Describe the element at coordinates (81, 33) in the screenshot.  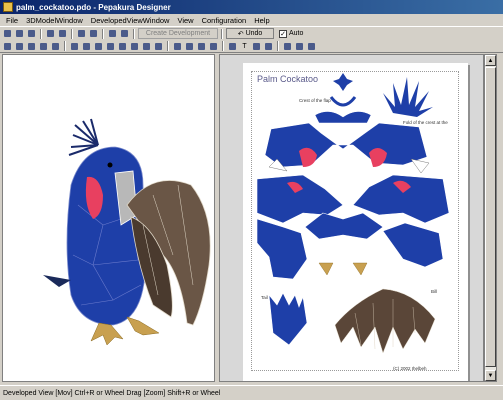
I see `edit-pencil-icon` at that location.